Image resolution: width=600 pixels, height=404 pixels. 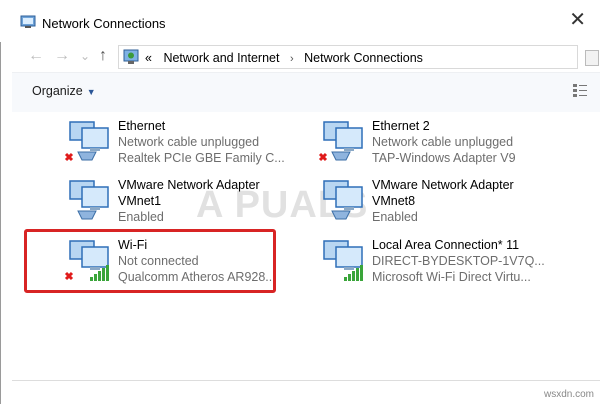 I want to click on chevron-down-icon: ▼, so click(x=91, y=92).